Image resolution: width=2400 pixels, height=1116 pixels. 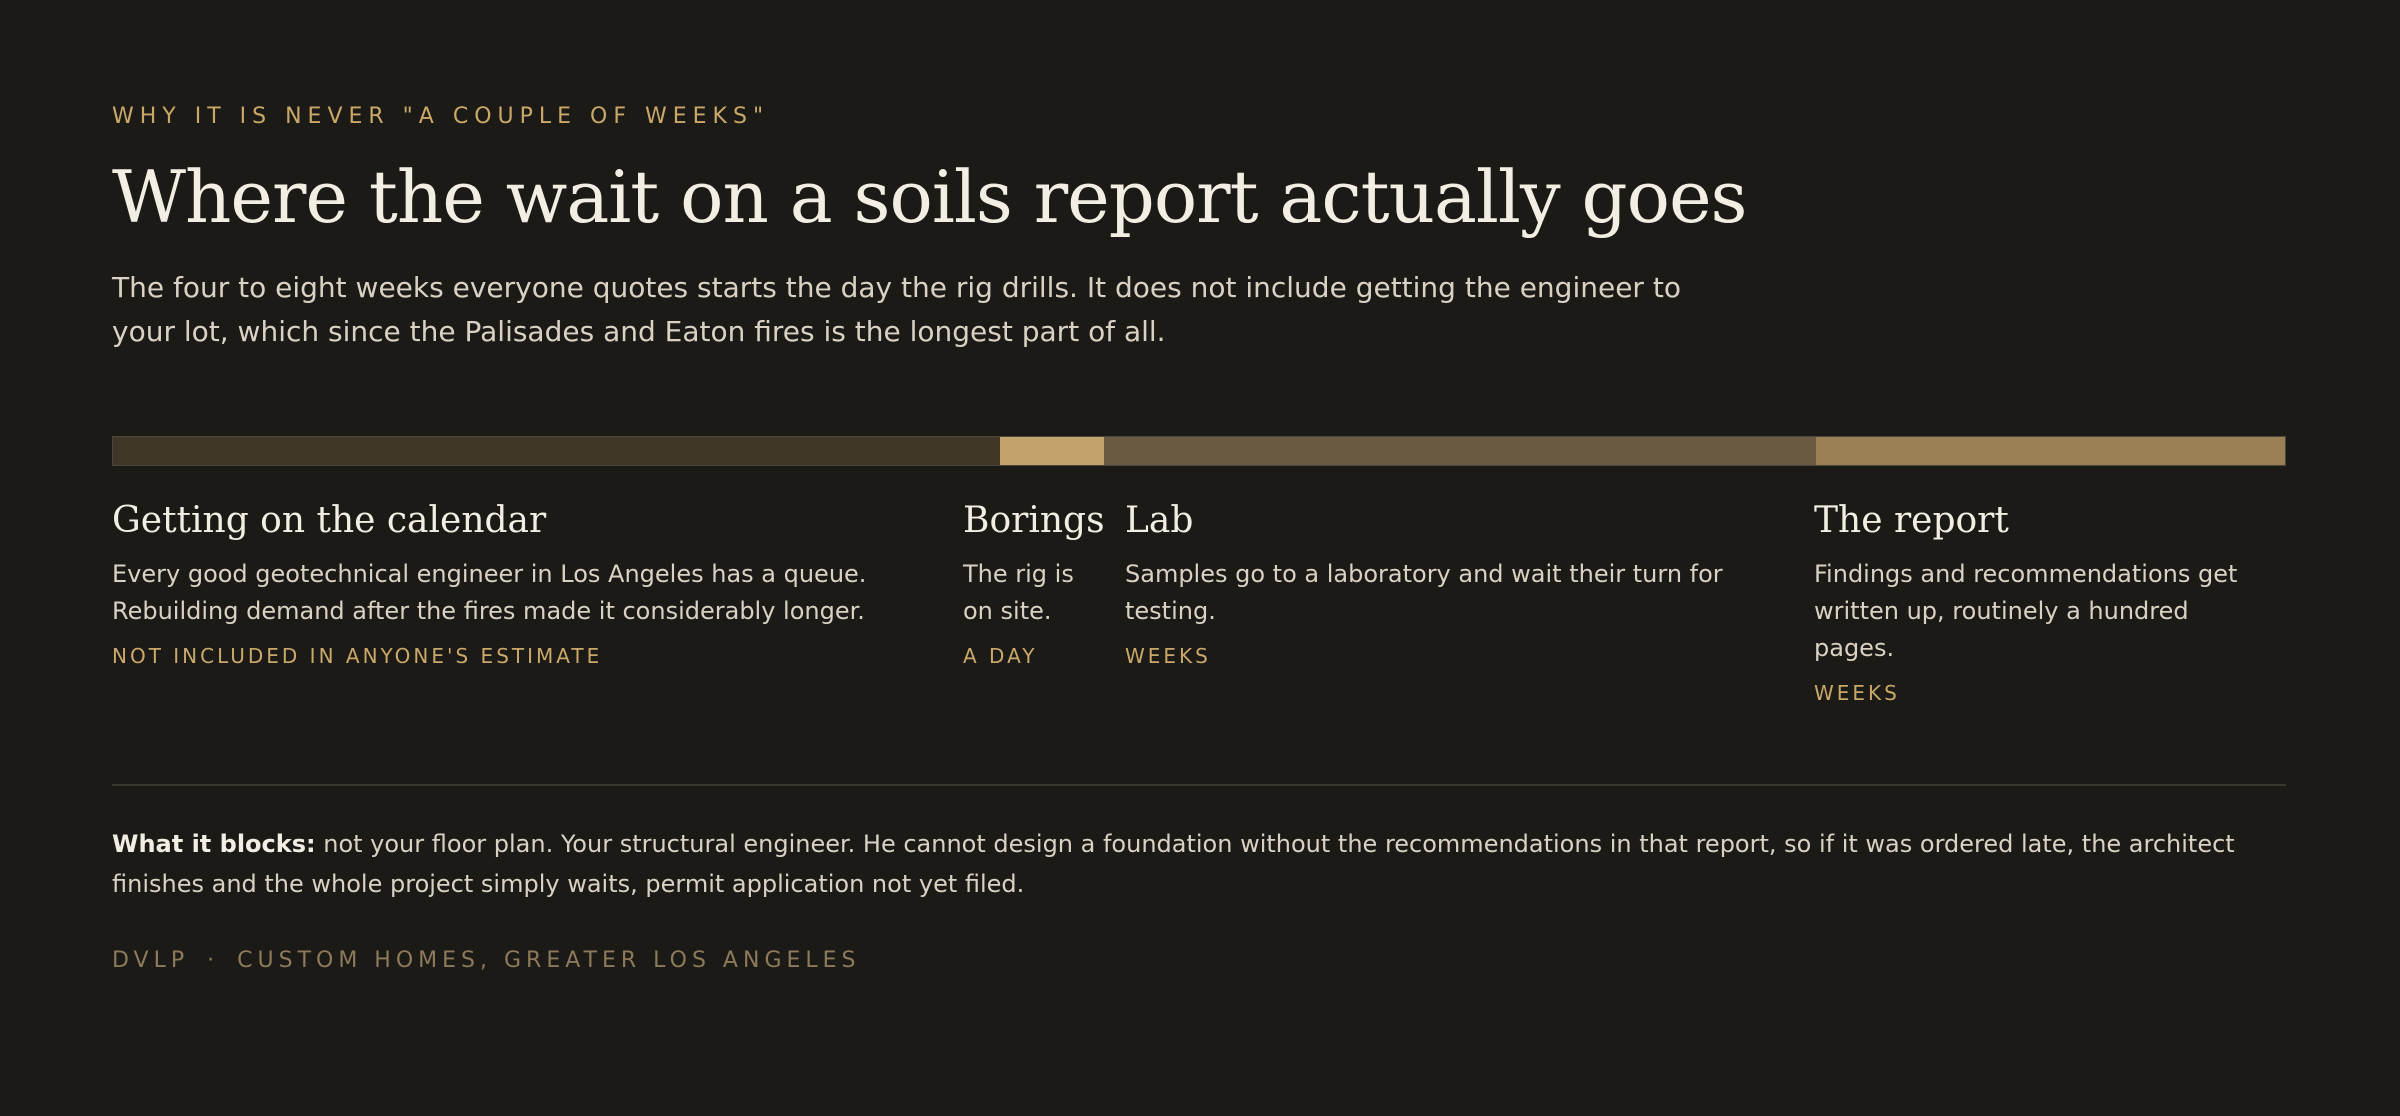 I want to click on timeline-segment-report, so click(x=2050, y=451).